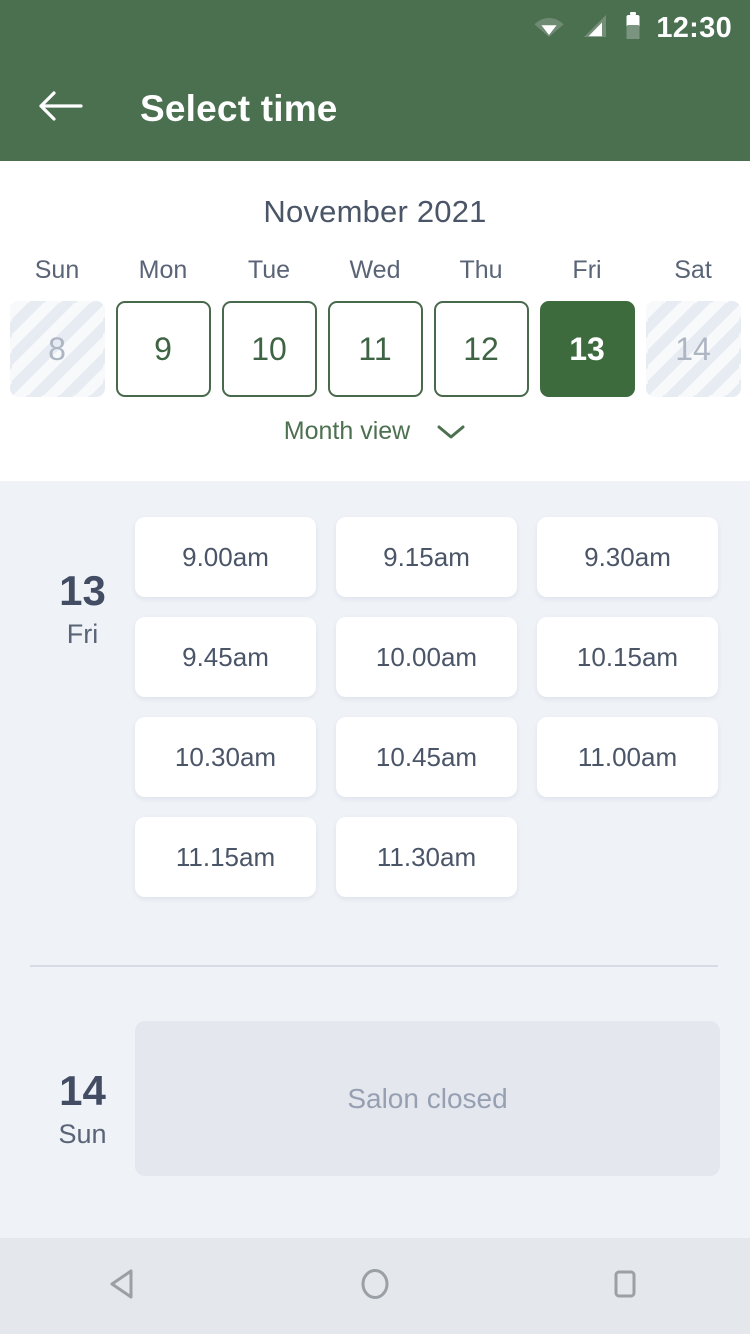 The image size is (750, 1334). I want to click on calendar-days-row: 8 9 10 11 12 13 14, so click(375, 349).